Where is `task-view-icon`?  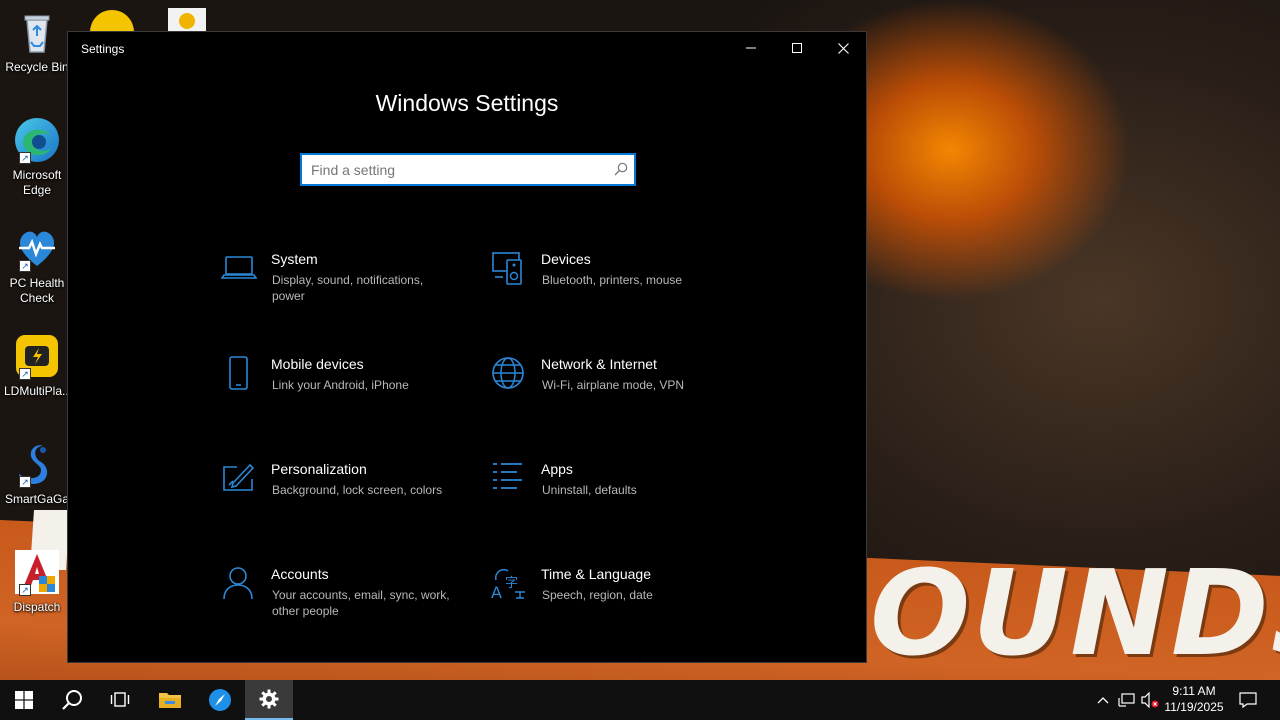
task-view-icon is located at coordinates (120, 699).